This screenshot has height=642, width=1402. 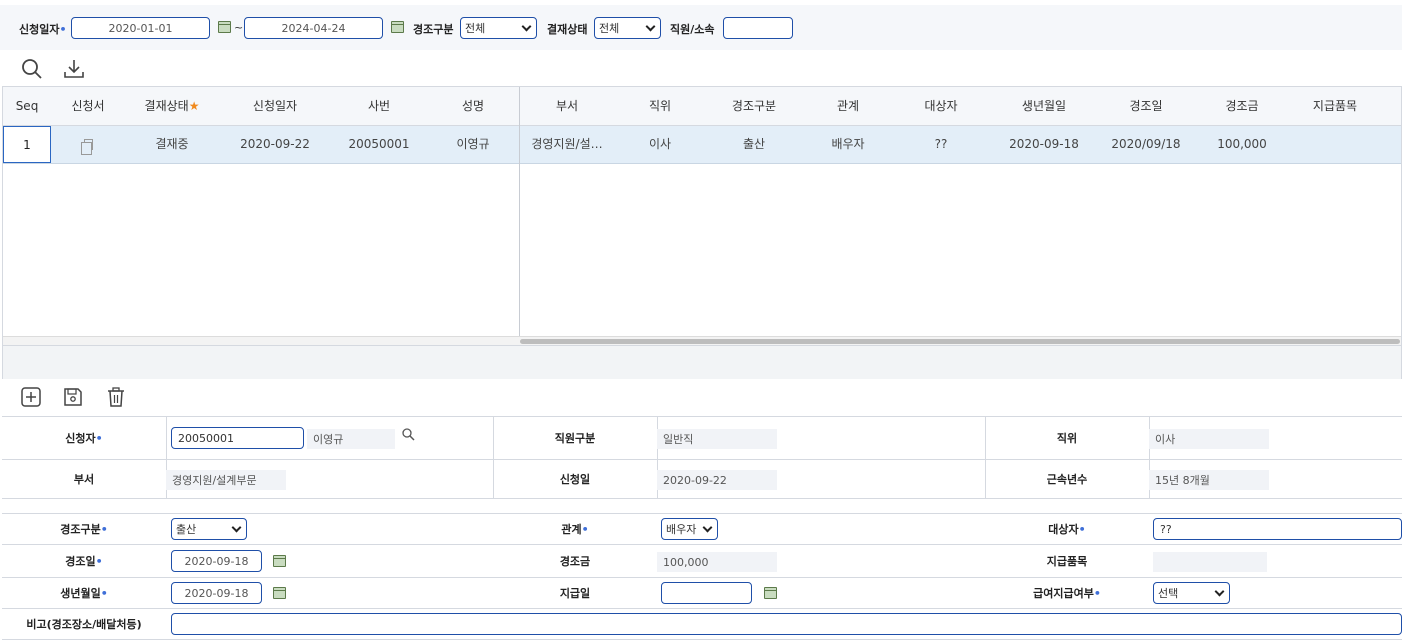 What do you see at coordinates (758, 28) in the screenshot?
I see `employee-input` at bounding box center [758, 28].